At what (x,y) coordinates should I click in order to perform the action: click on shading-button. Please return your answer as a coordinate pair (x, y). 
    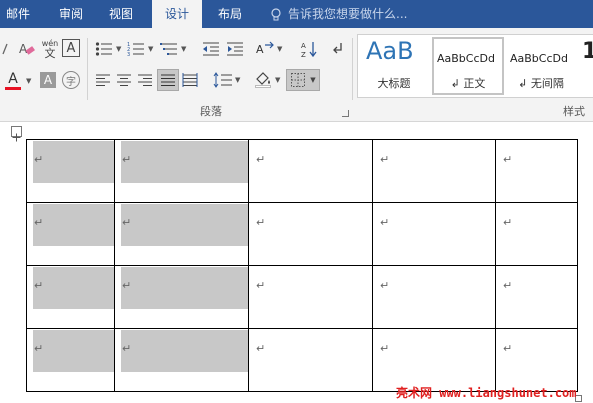
    Looking at the image, I should click on (263, 80).